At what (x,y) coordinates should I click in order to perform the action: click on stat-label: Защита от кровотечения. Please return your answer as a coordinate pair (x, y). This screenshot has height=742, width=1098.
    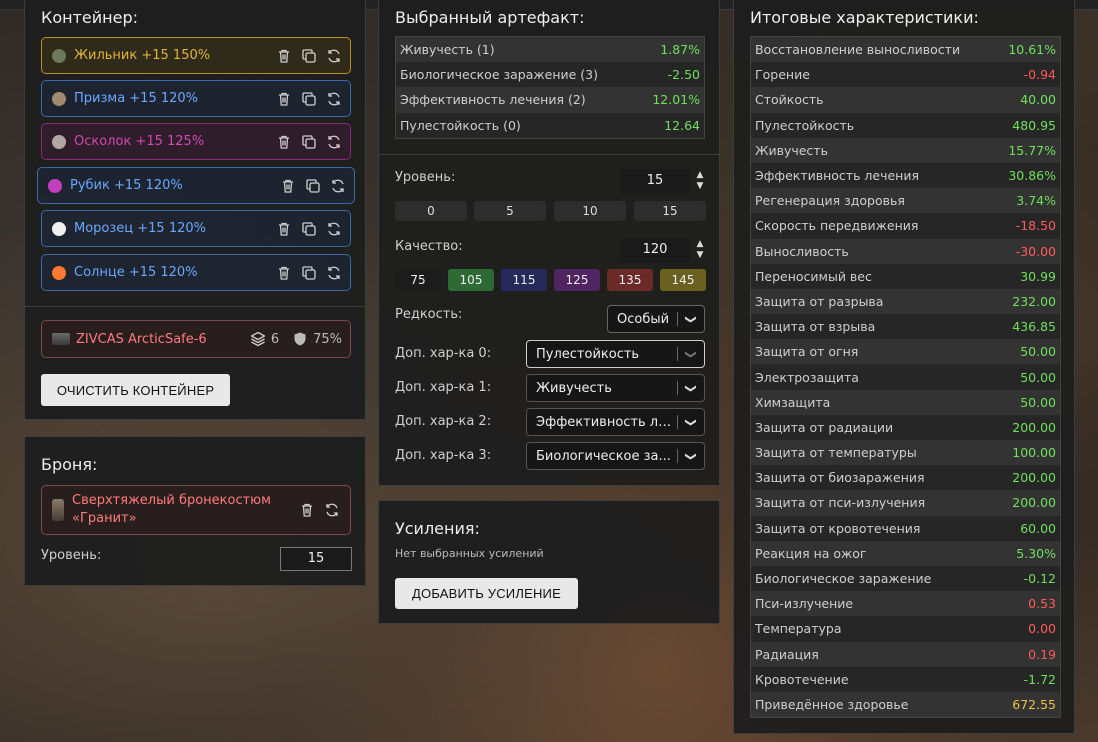
    Looking at the image, I should click on (838, 528).